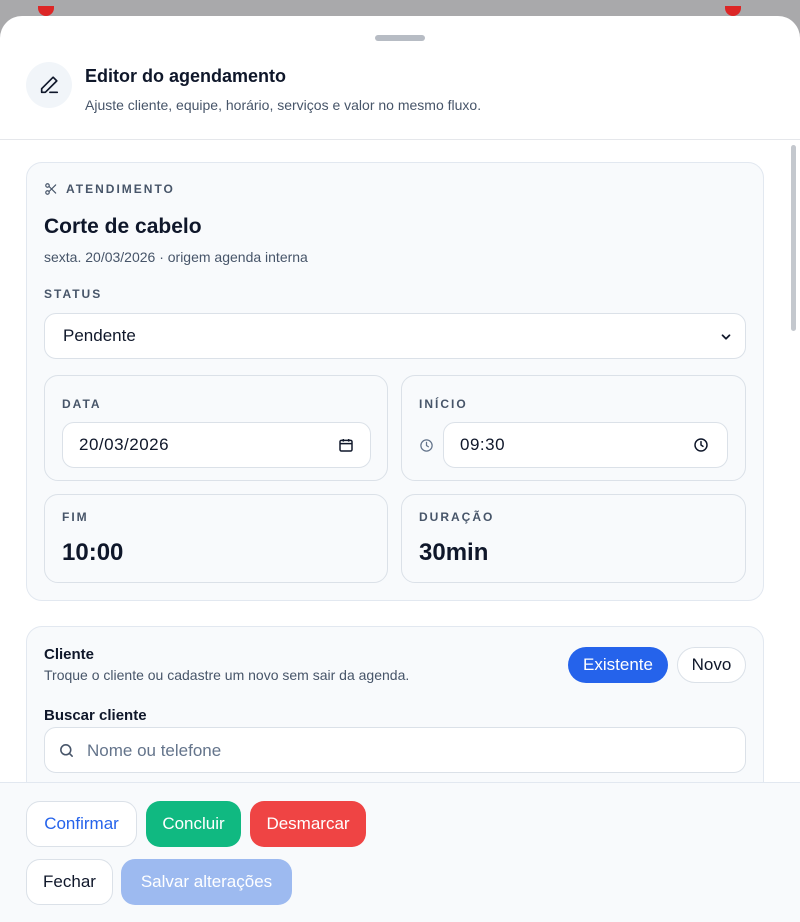  Describe the element at coordinates (618, 665) in the screenshot. I see `existing-client-toggle: Existente` at that location.